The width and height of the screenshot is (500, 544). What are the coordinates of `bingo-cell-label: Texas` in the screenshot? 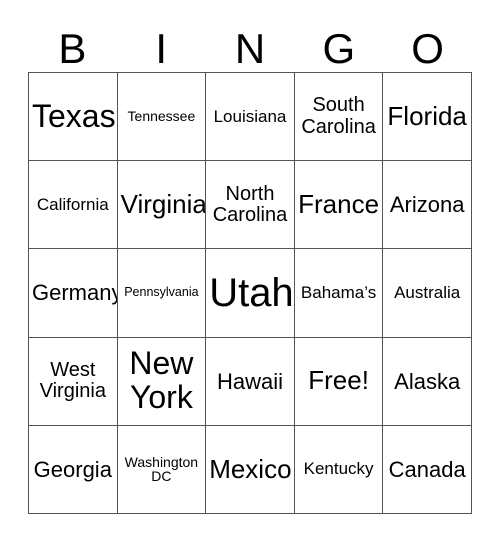 It's located at (74, 115).